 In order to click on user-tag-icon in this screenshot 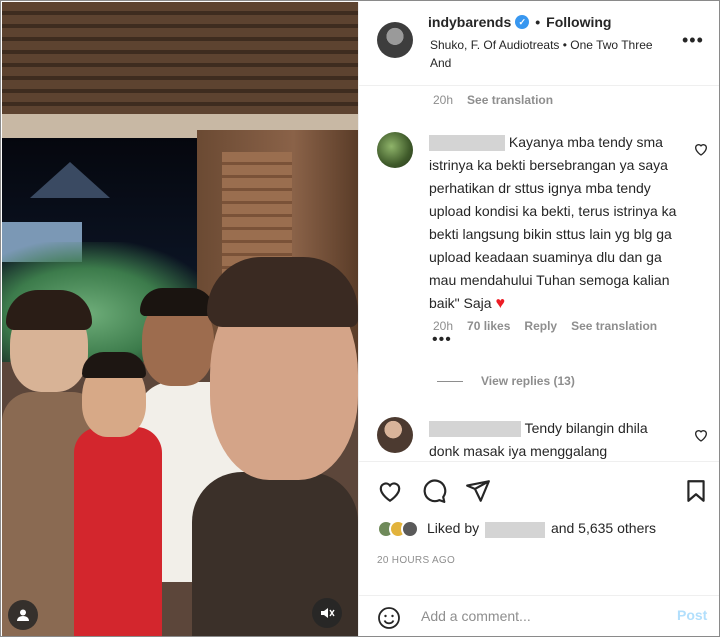, I will do `click(23, 615)`.